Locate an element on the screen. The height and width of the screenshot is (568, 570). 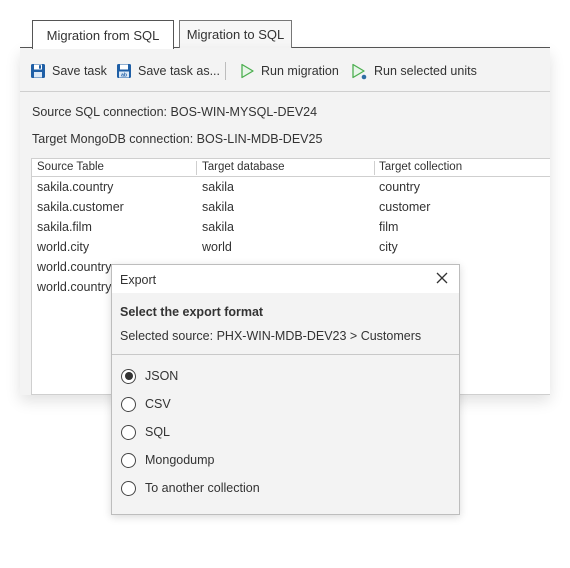
radio-label: CSV is located at coordinates (158, 404).